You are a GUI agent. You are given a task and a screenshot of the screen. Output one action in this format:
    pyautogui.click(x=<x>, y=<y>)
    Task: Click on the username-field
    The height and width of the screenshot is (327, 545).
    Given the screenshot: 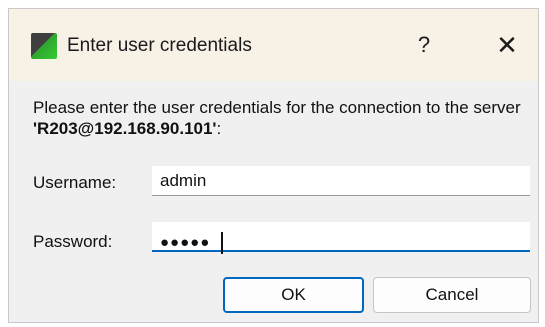 What is the action you would take?
    pyautogui.click(x=341, y=181)
    